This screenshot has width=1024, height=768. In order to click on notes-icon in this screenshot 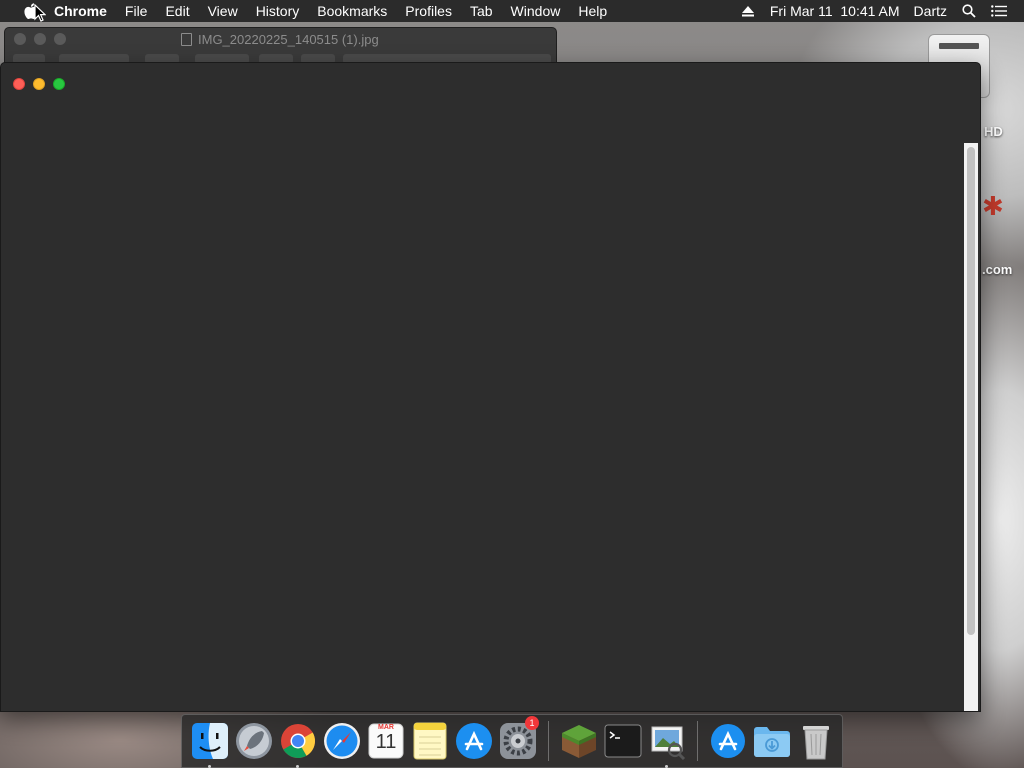, I will do `click(430, 741)`.